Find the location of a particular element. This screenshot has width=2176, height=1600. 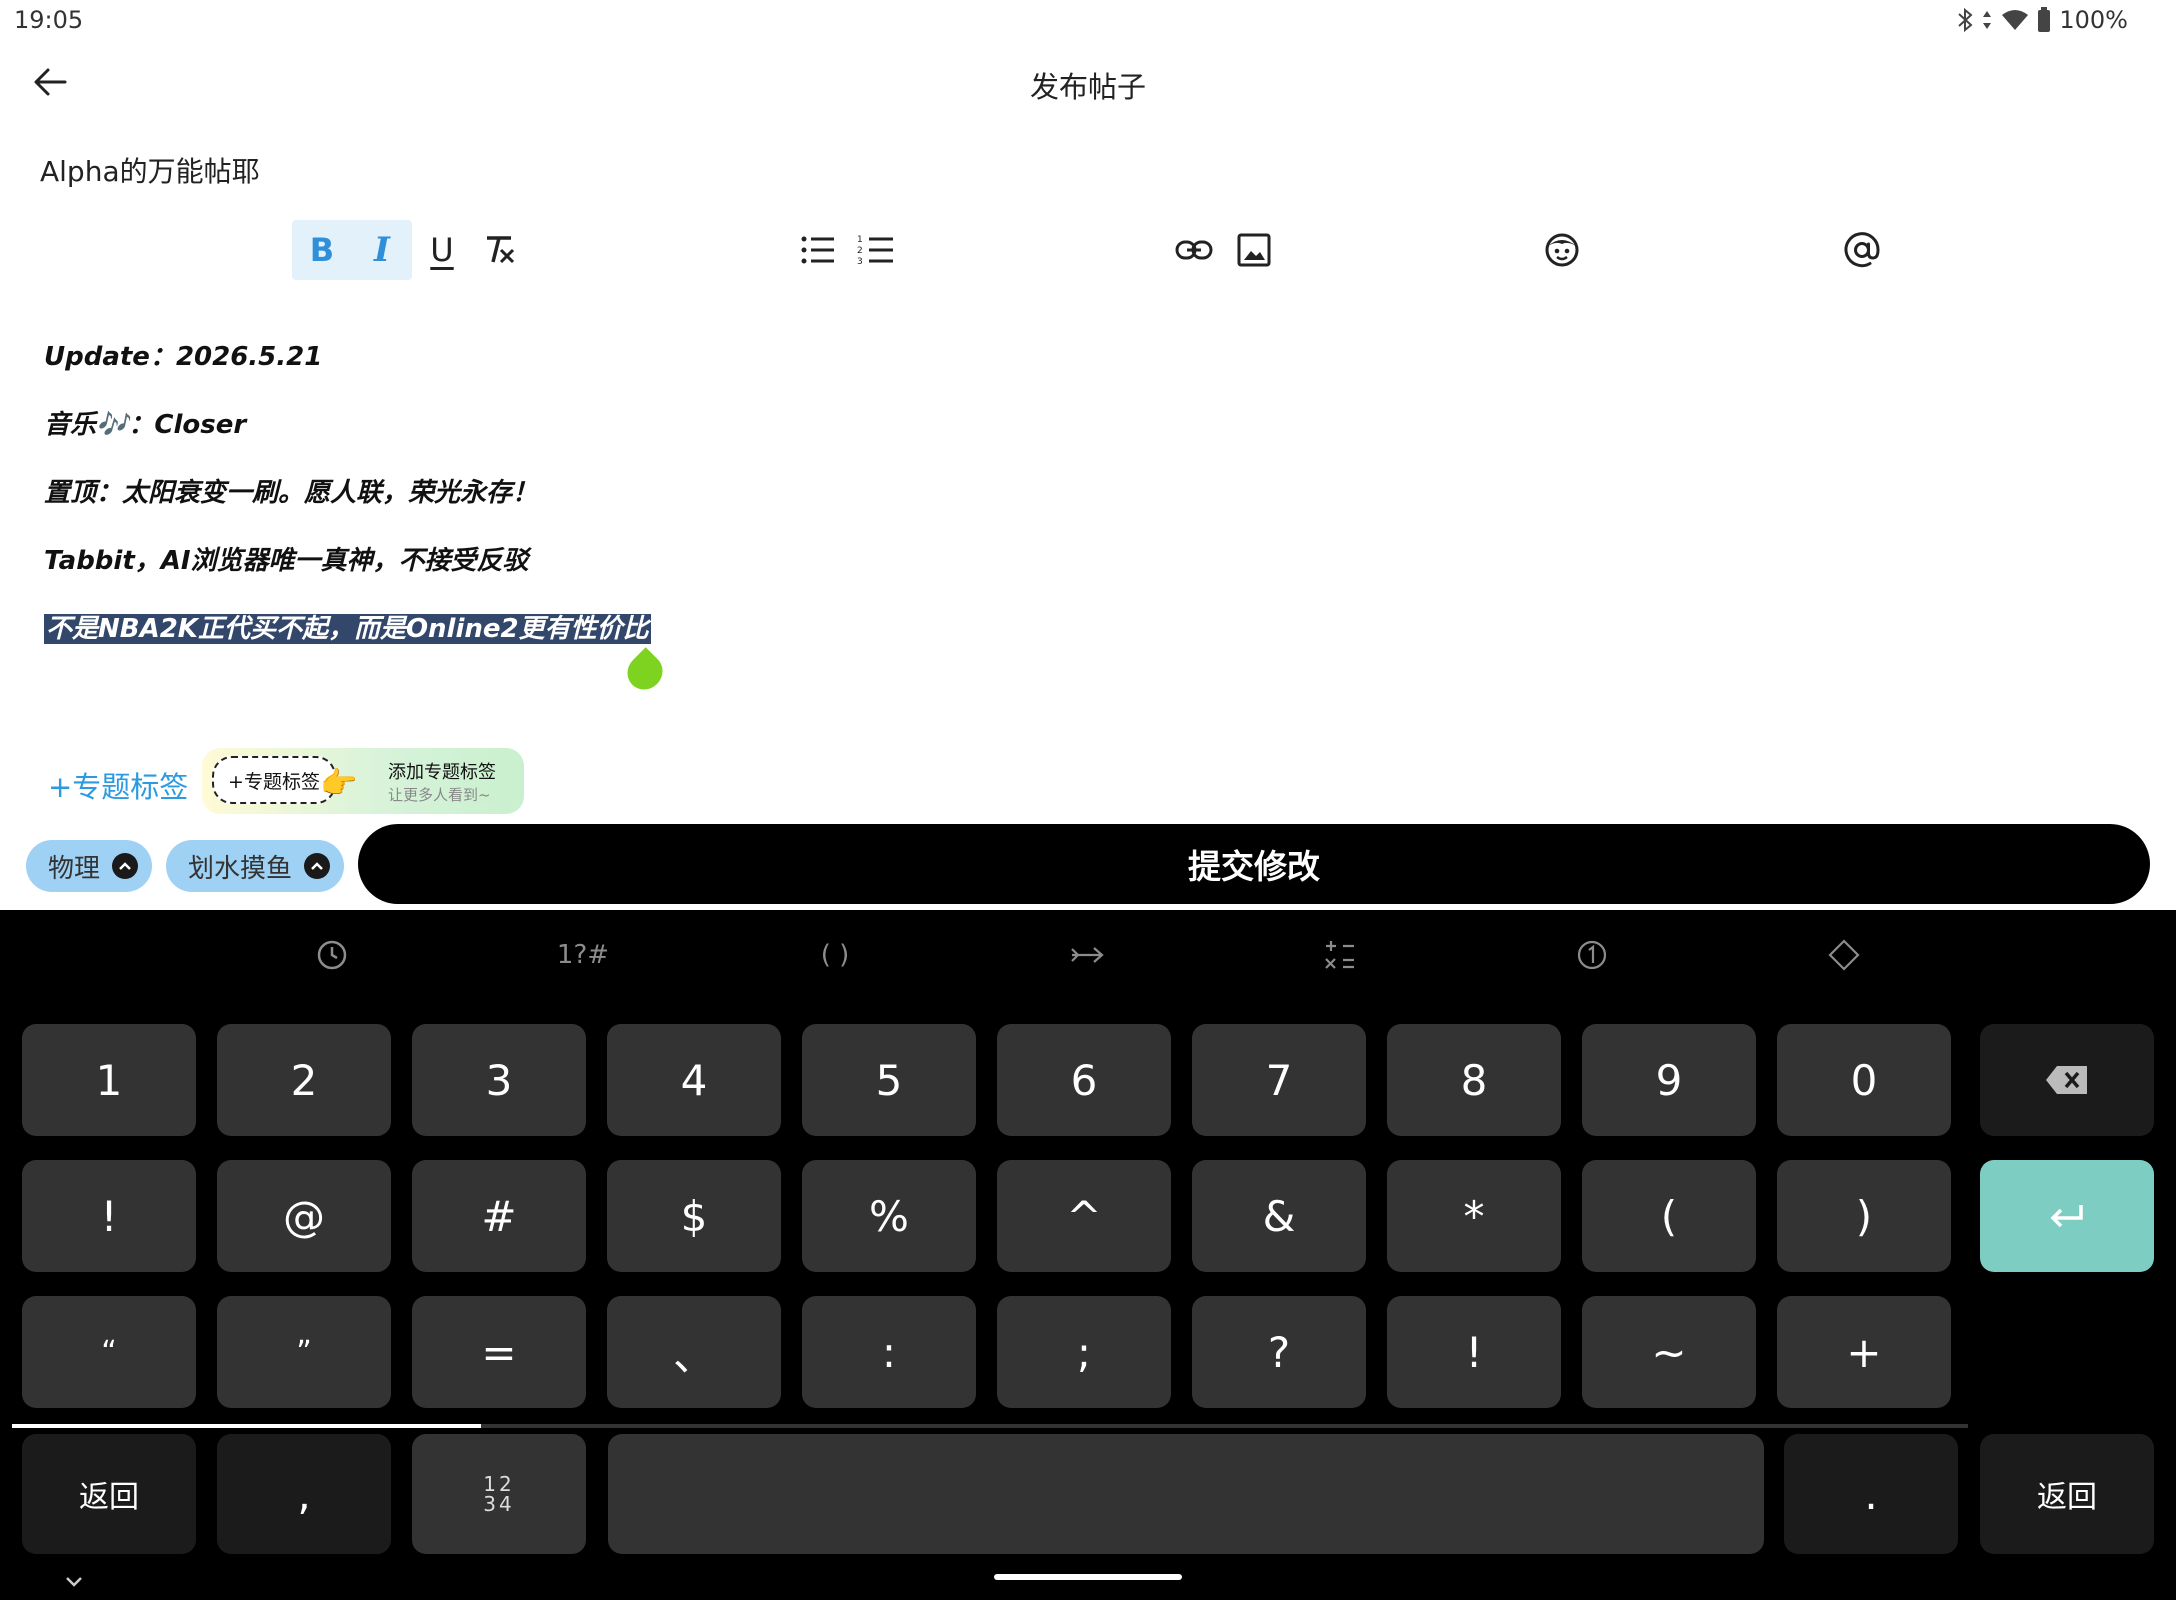

key-8: 8 is located at coordinates (1474, 1080).